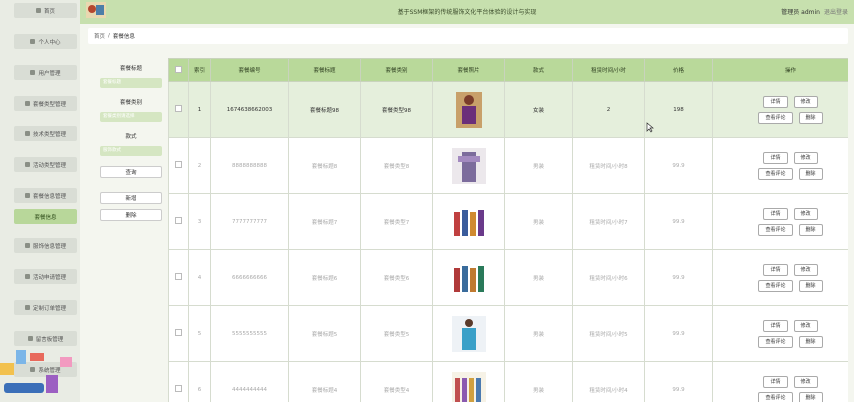  Describe the element at coordinates (45, 72) in the screenshot. I see `sidebar-item-users: 用户管理` at that location.